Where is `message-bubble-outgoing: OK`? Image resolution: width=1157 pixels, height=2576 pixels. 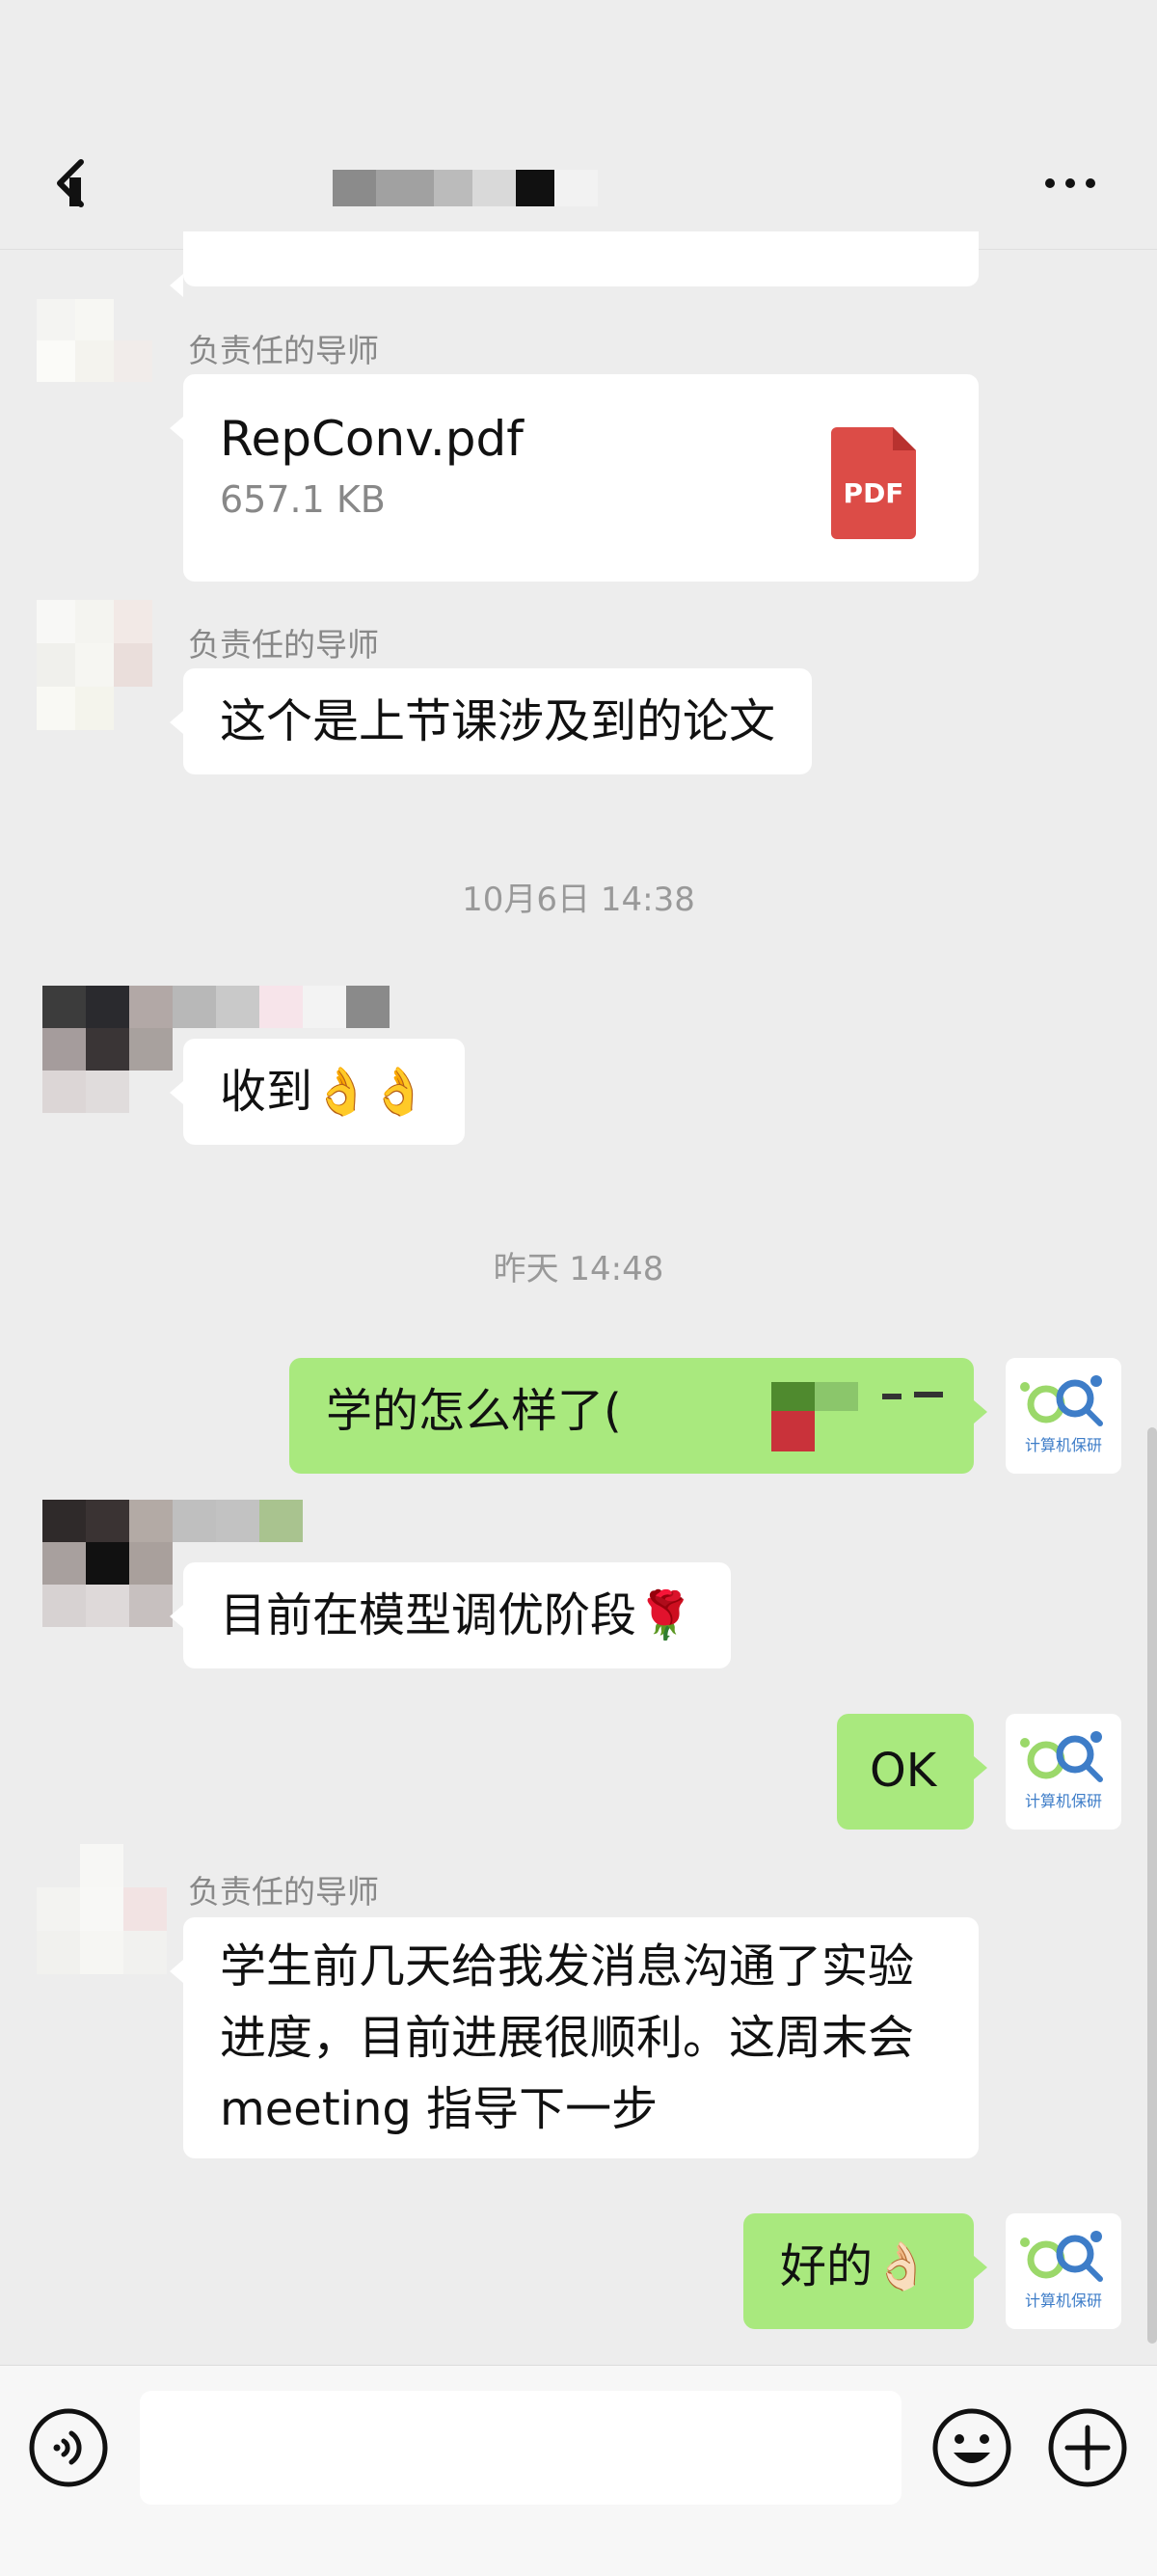
message-bubble-outgoing: OK is located at coordinates (912, 1772).